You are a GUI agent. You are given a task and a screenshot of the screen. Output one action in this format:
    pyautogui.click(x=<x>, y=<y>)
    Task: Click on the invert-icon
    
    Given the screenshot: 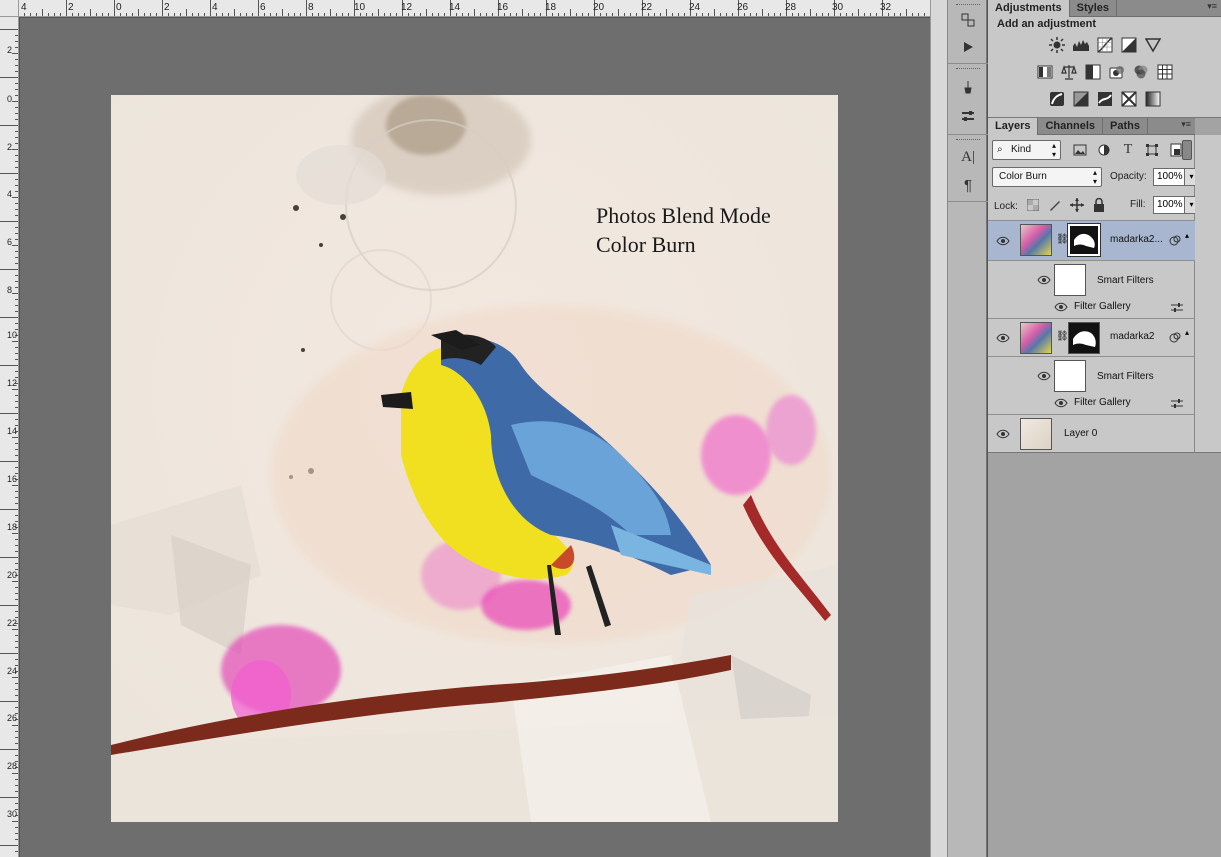 What is the action you would take?
    pyautogui.click(x=1057, y=99)
    